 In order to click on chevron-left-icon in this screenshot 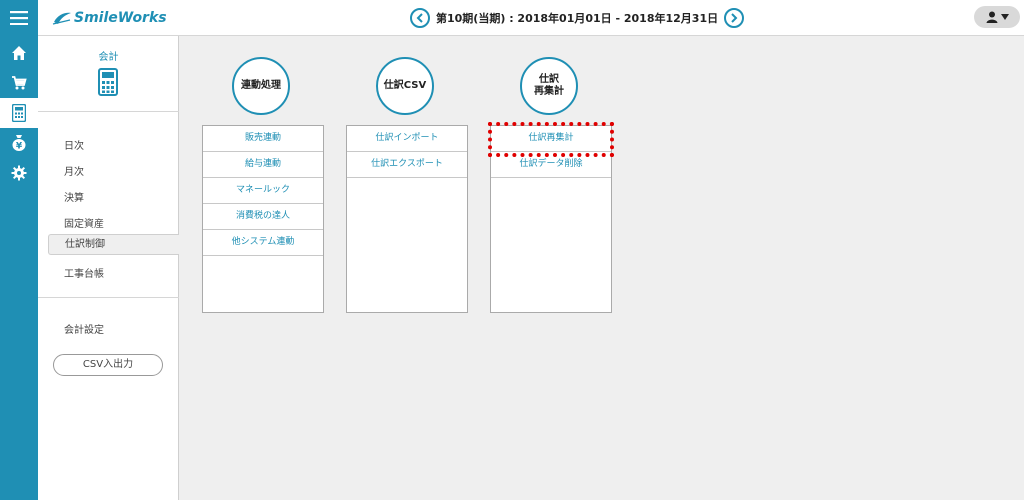, I will do `click(419, 18)`.